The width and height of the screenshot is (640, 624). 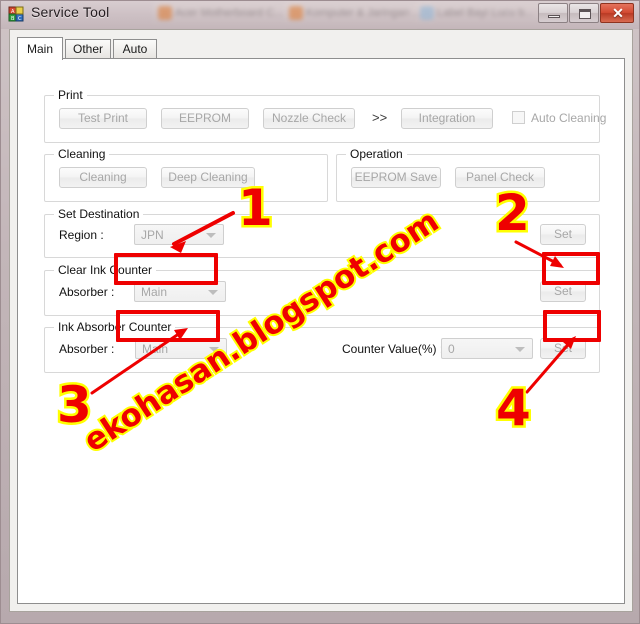 What do you see at coordinates (81, 235) in the screenshot?
I see `region-label: Region :` at bounding box center [81, 235].